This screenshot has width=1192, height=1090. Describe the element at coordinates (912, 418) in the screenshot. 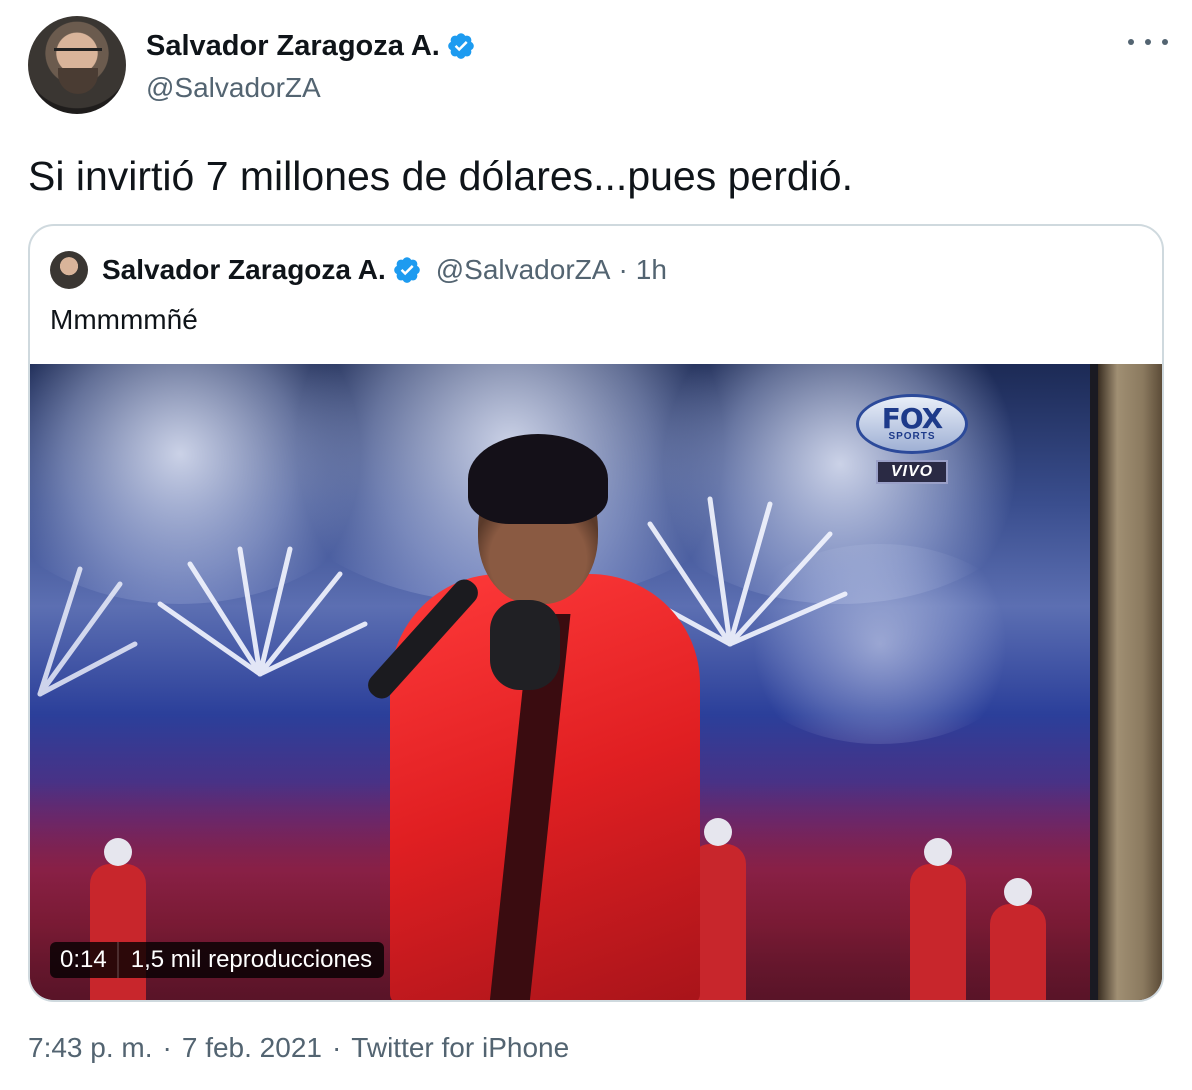

I see `broadcaster-logo-text: FOX` at that location.